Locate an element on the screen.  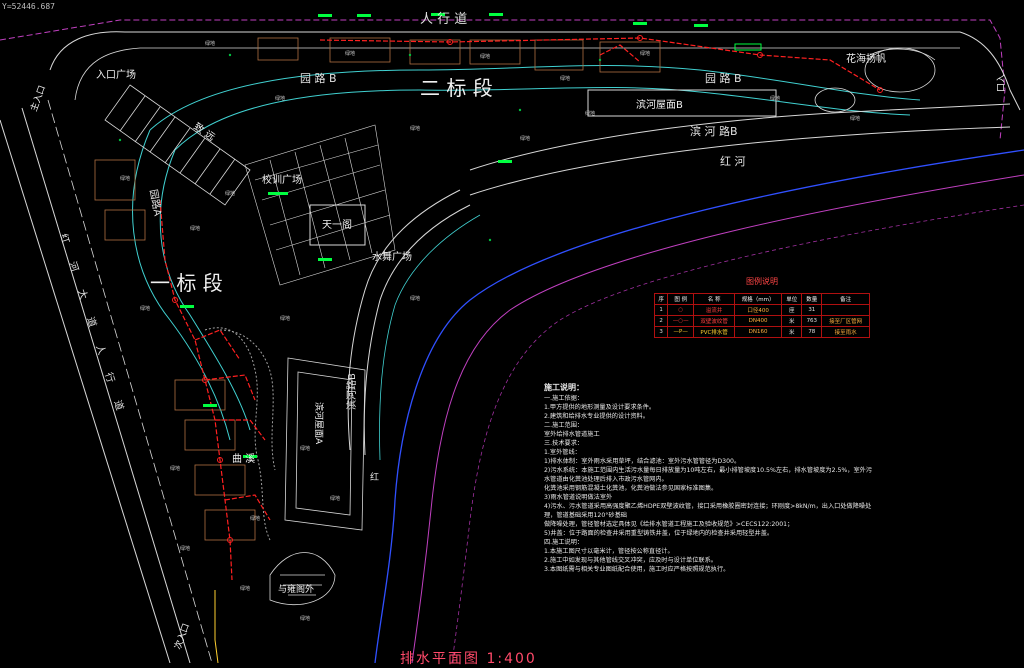
legend-cell: 座 is located at coordinates (792, 310).